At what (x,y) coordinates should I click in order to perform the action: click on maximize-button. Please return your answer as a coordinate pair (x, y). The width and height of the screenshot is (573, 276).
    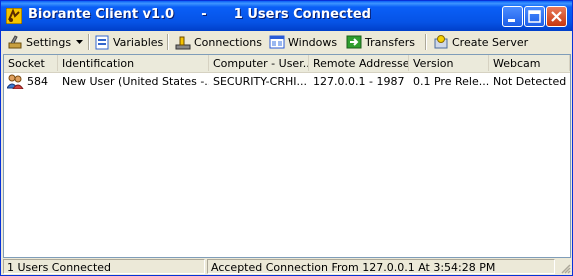
    Looking at the image, I should click on (534, 16).